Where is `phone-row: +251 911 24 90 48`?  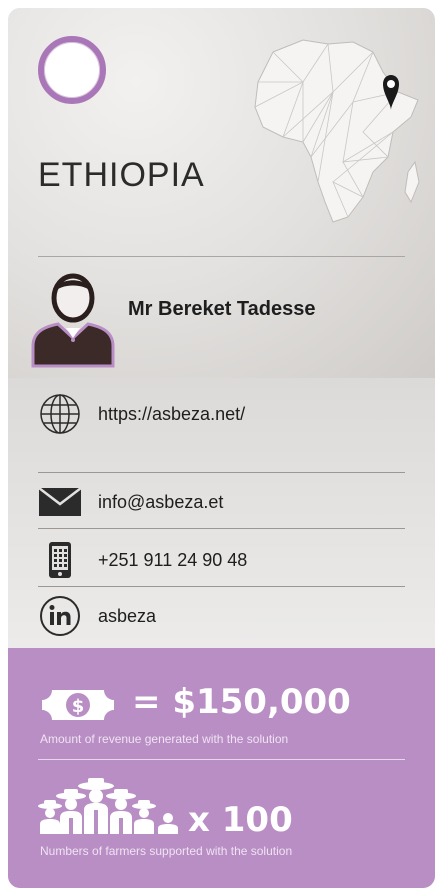
phone-row: +251 911 24 90 48 is located at coordinates (221, 560).